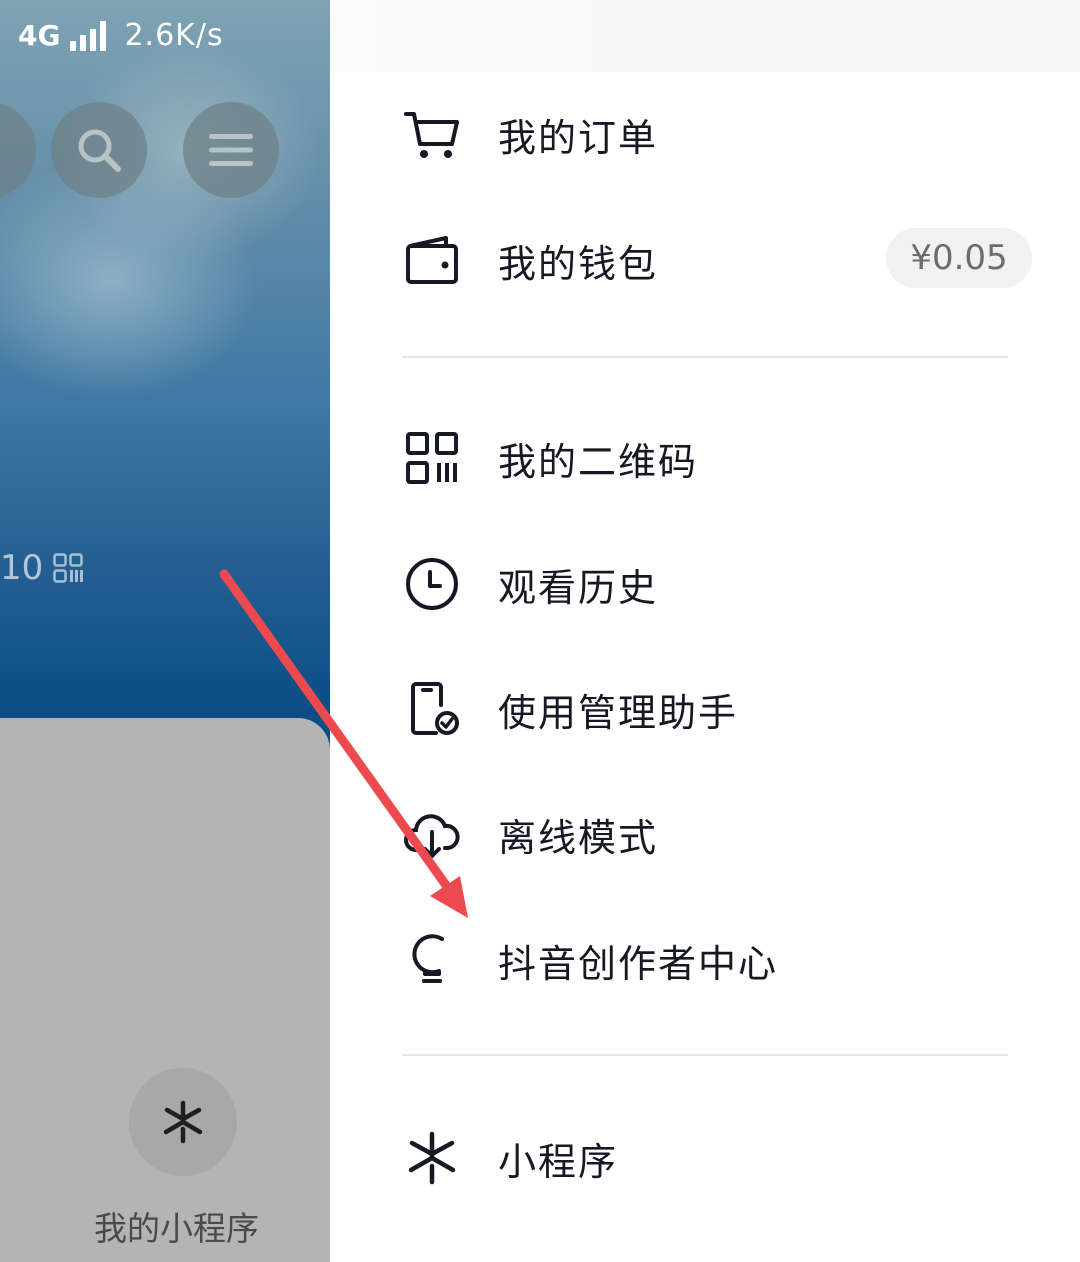 Image resolution: width=1080 pixels, height=1262 pixels. I want to click on hamburger-icon, so click(231, 150).